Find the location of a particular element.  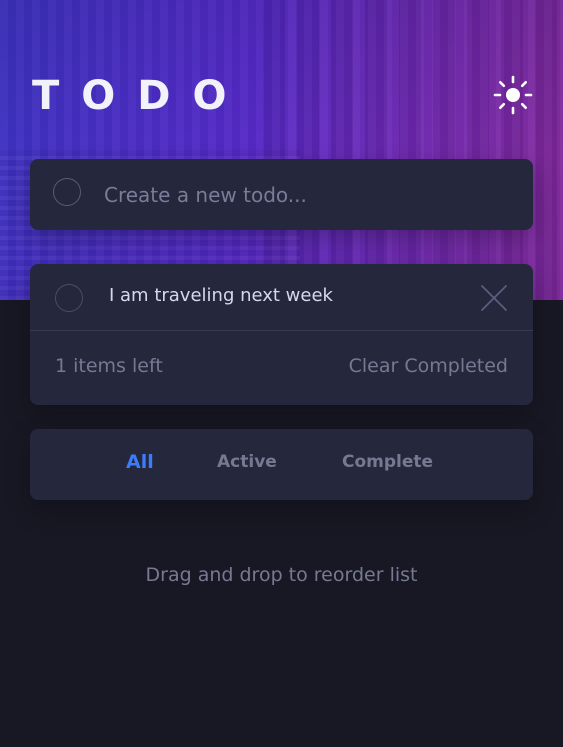

filter-tabs: All Active Complete is located at coordinates (281, 464).